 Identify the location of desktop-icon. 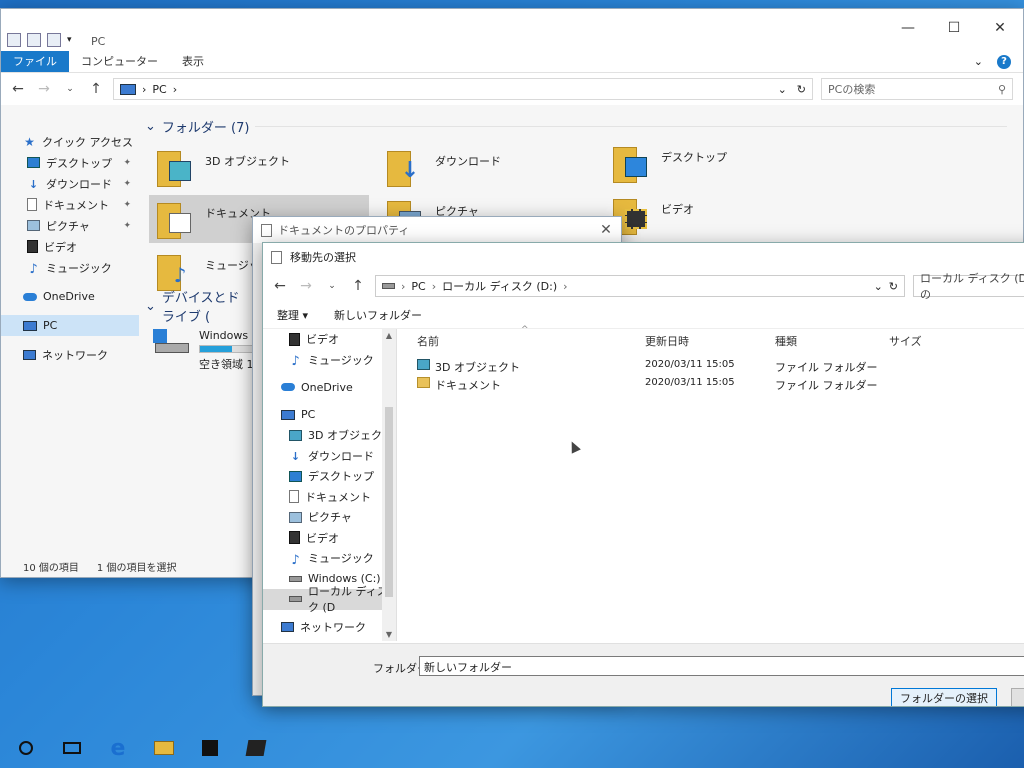
(632, 163).